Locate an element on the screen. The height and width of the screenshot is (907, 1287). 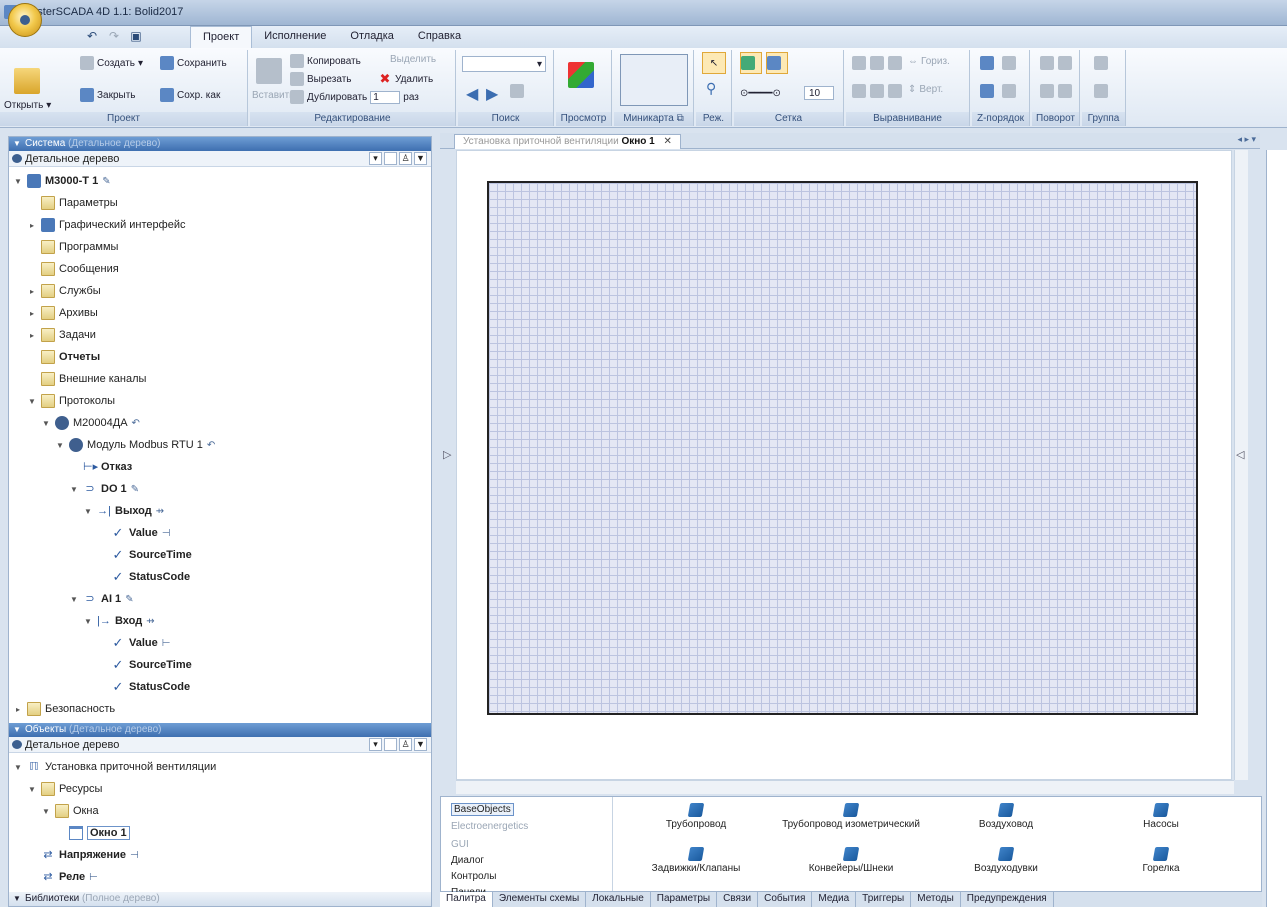
align-left-icon is located at coordinates (859, 63).